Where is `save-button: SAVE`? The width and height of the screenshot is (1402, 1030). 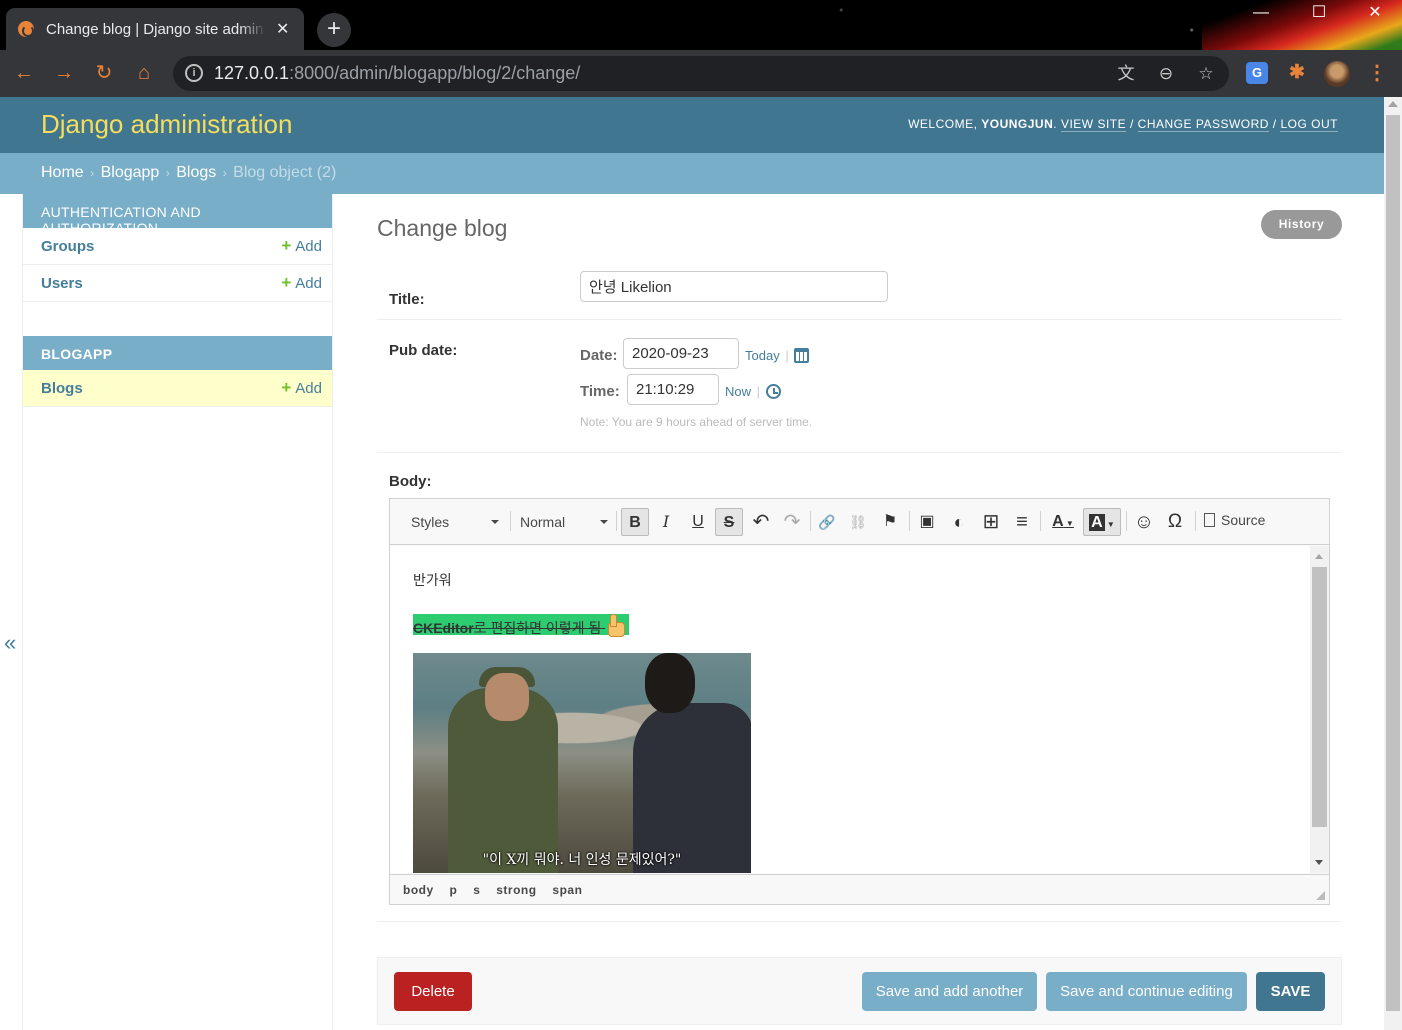 save-button: SAVE is located at coordinates (1290, 991).